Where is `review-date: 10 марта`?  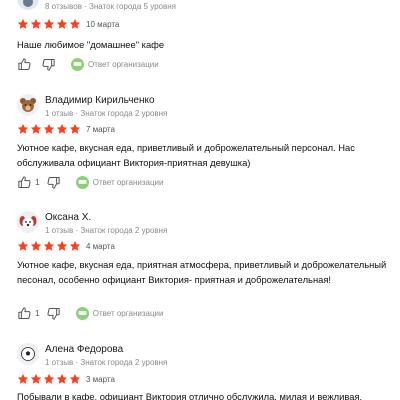 review-date: 10 марта is located at coordinates (103, 24).